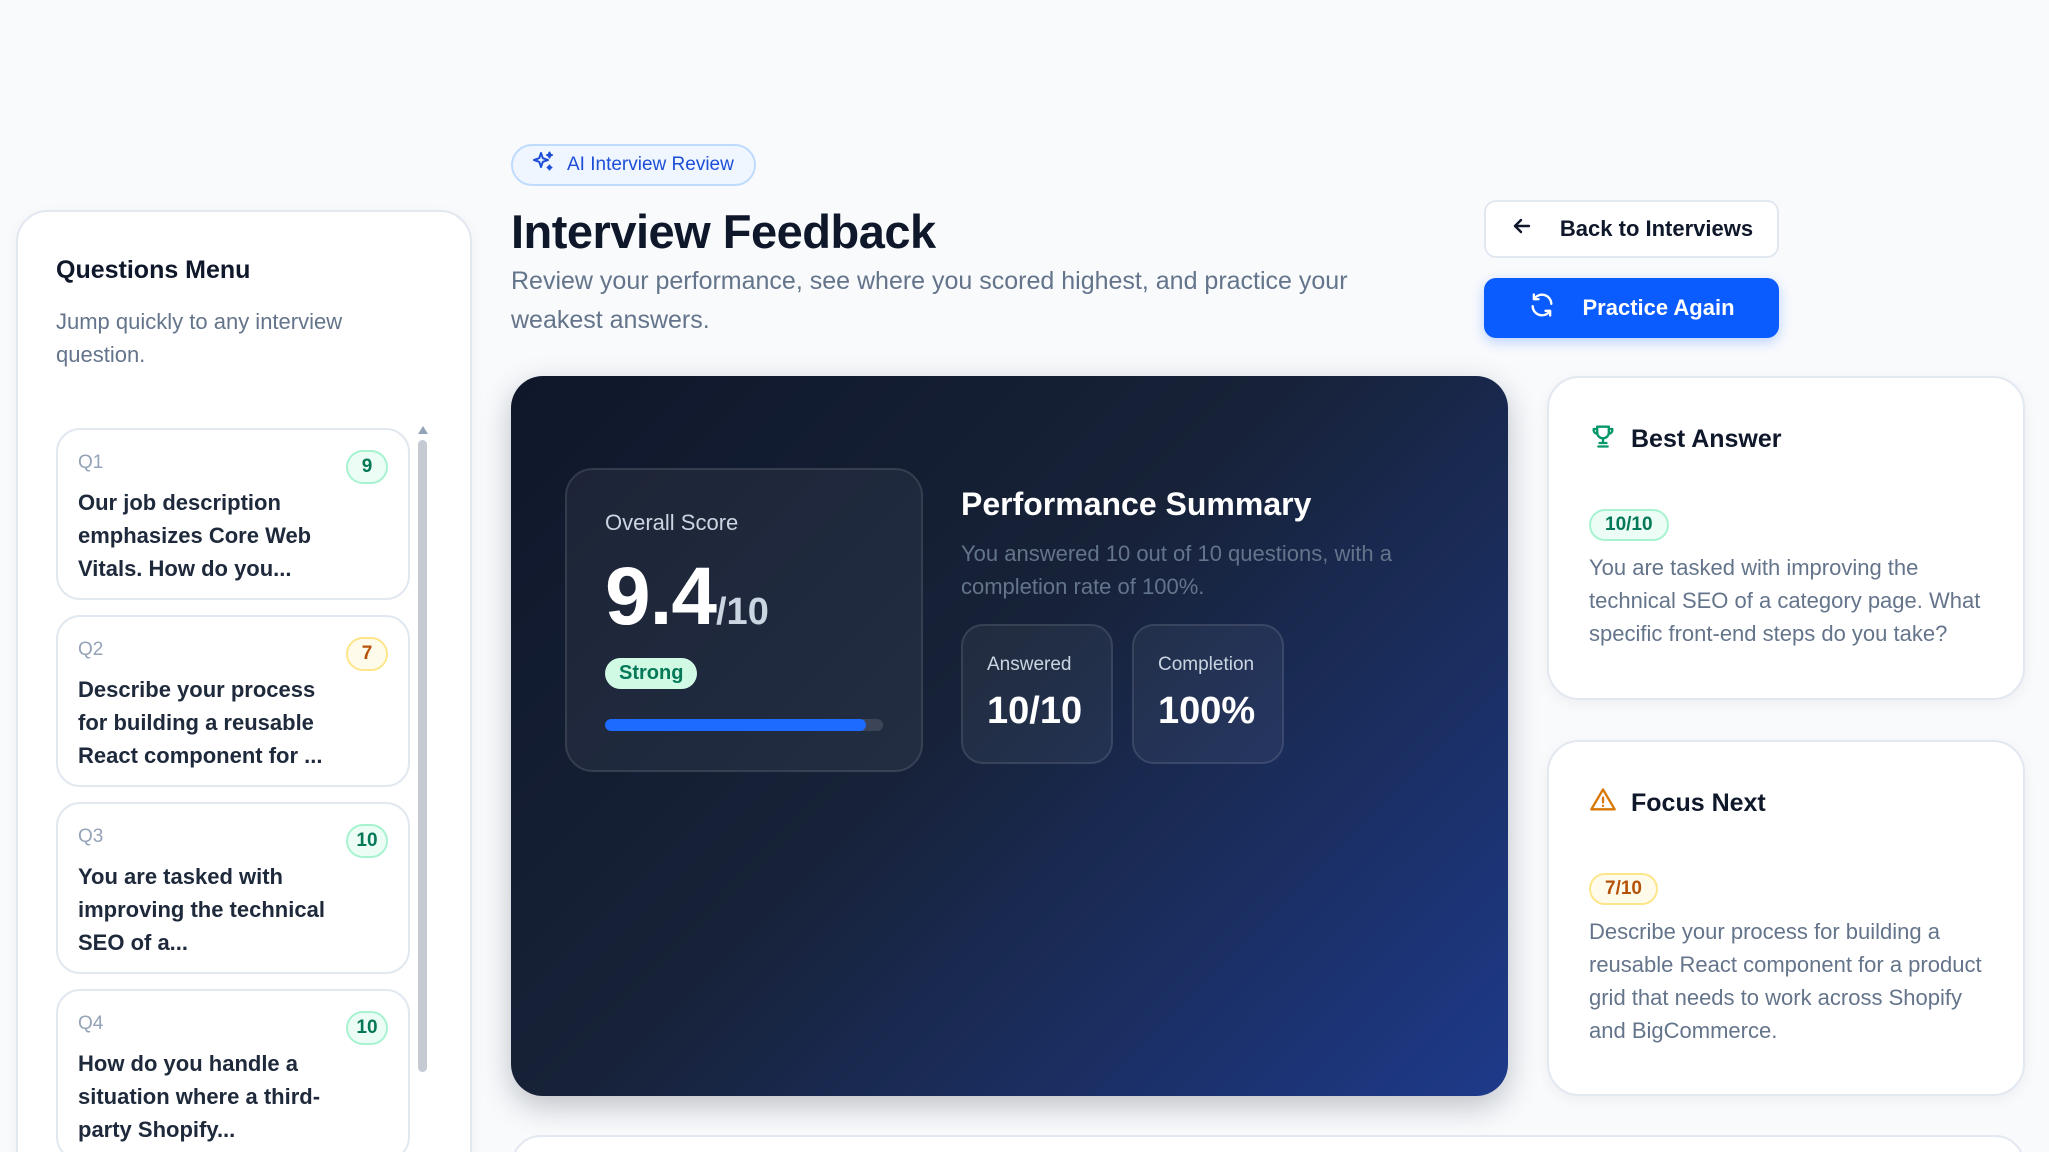  Describe the element at coordinates (91, 836) in the screenshot. I see `question-number: Q3` at that location.